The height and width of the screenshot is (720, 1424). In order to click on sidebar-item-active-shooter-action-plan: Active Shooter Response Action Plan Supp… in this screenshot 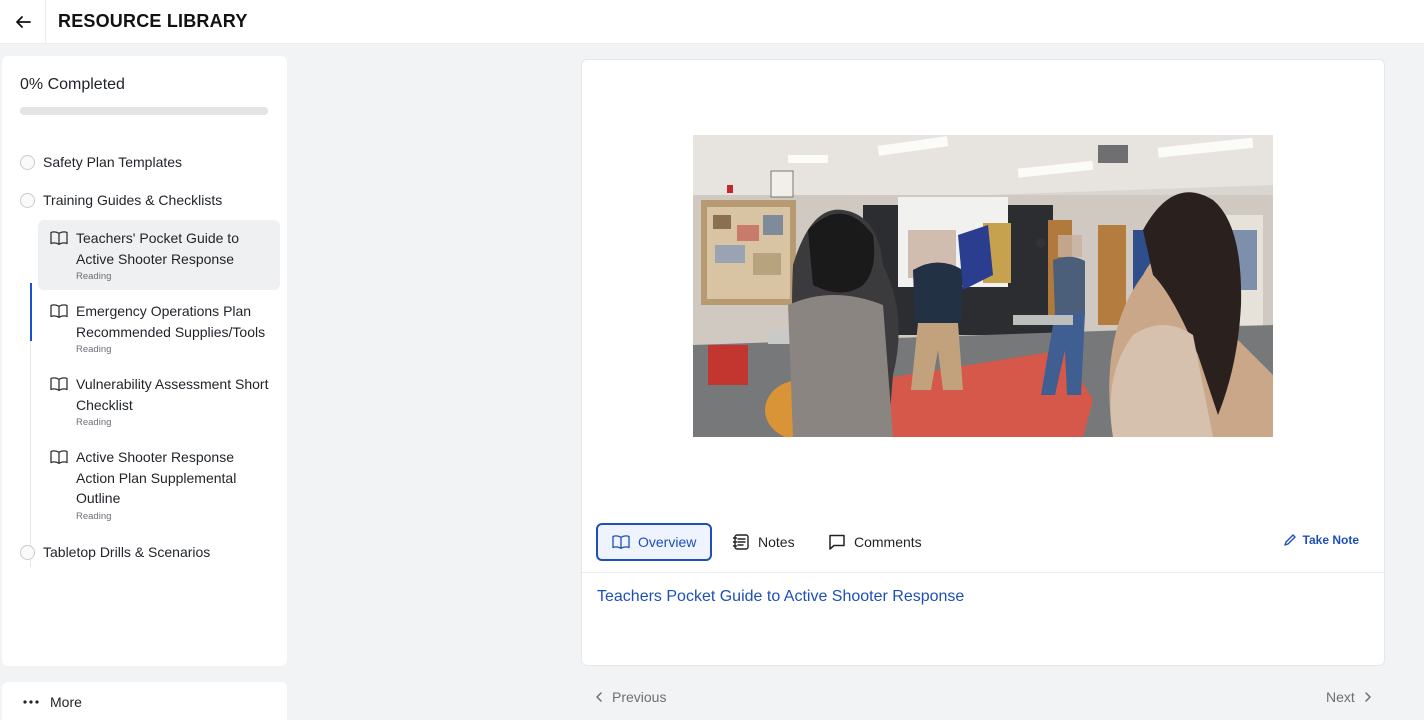, I will do `click(159, 484)`.